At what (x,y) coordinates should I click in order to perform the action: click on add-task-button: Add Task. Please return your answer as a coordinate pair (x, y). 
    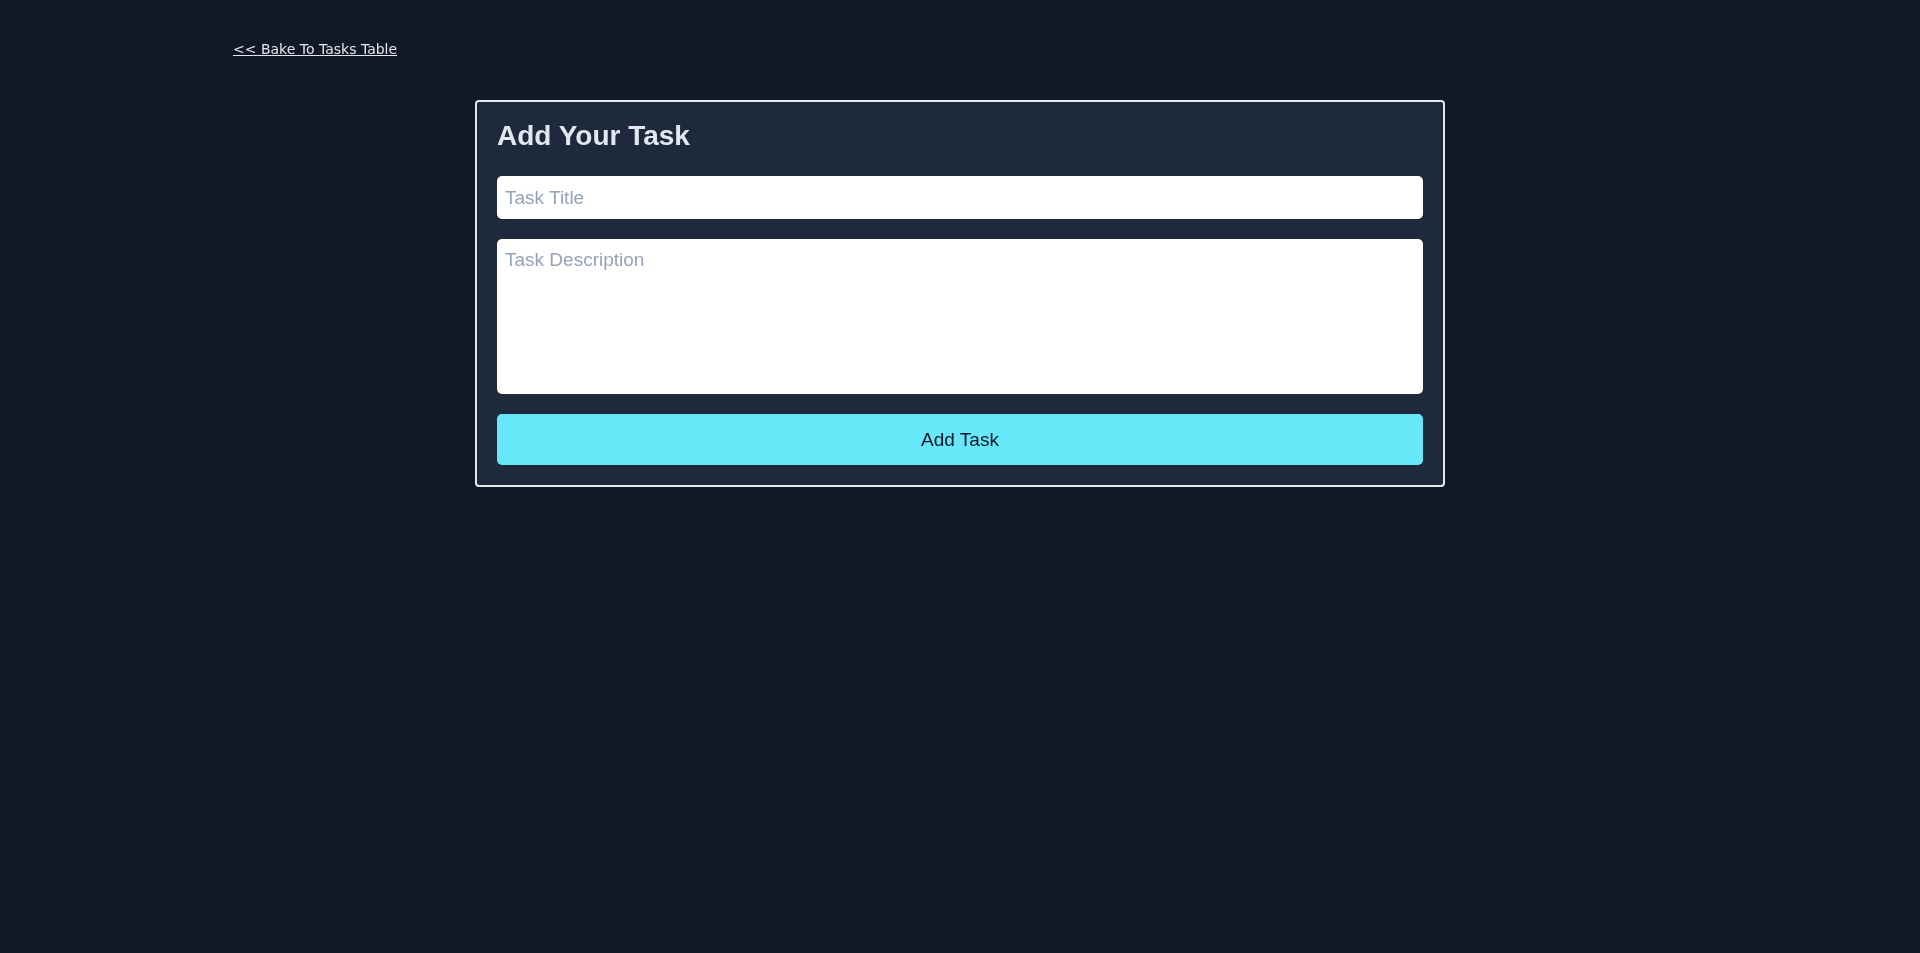
    Looking at the image, I should click on (960, 439).